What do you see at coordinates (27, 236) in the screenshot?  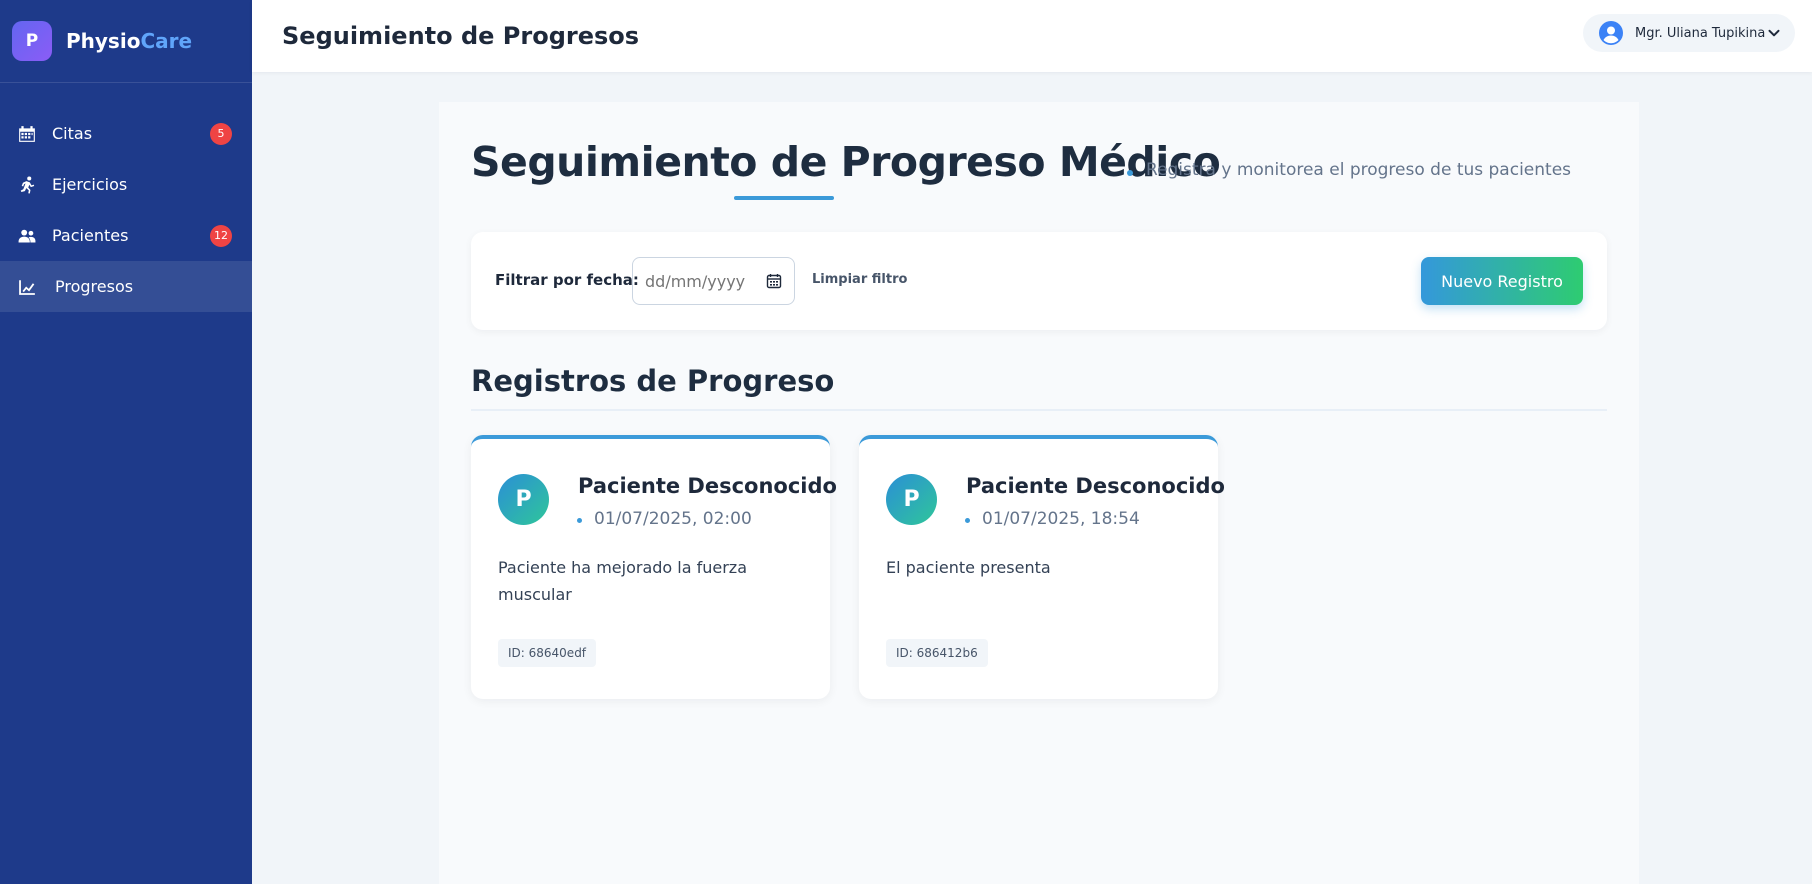 I see `users-icon` at bounding box center [27, 236].